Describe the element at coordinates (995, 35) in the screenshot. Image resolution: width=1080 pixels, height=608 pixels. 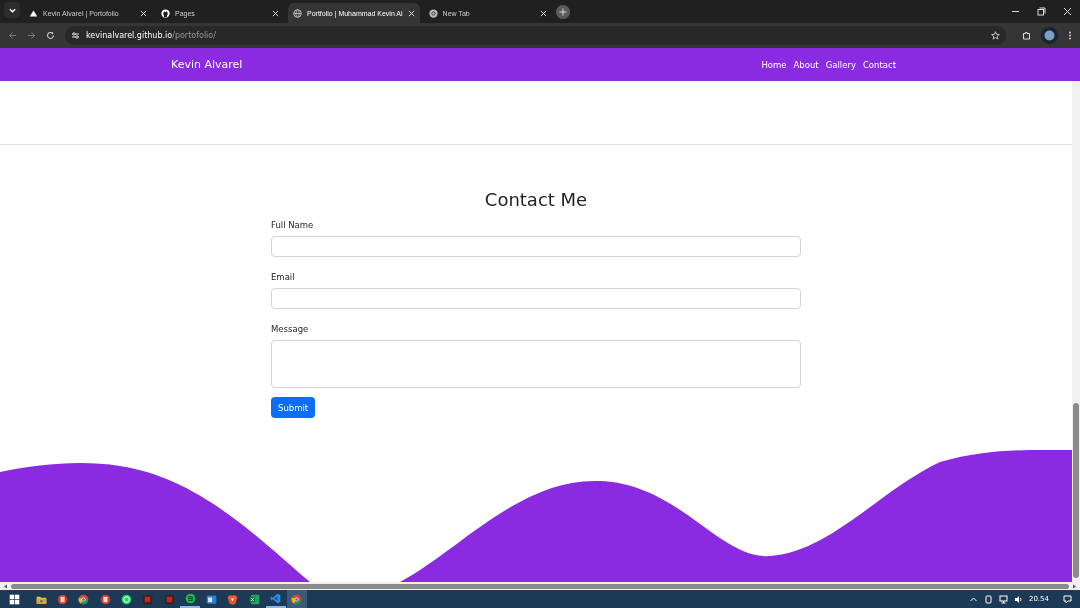
I see `star-icon` at that location.